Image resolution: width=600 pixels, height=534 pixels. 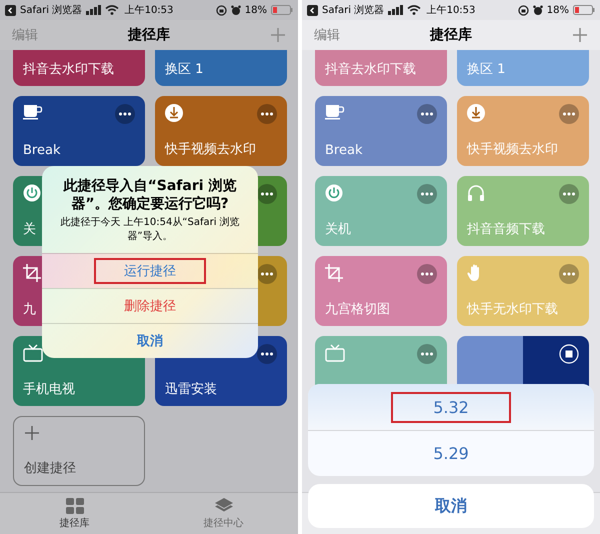 I want to click on stop-icon, so click(x=569, y=354).